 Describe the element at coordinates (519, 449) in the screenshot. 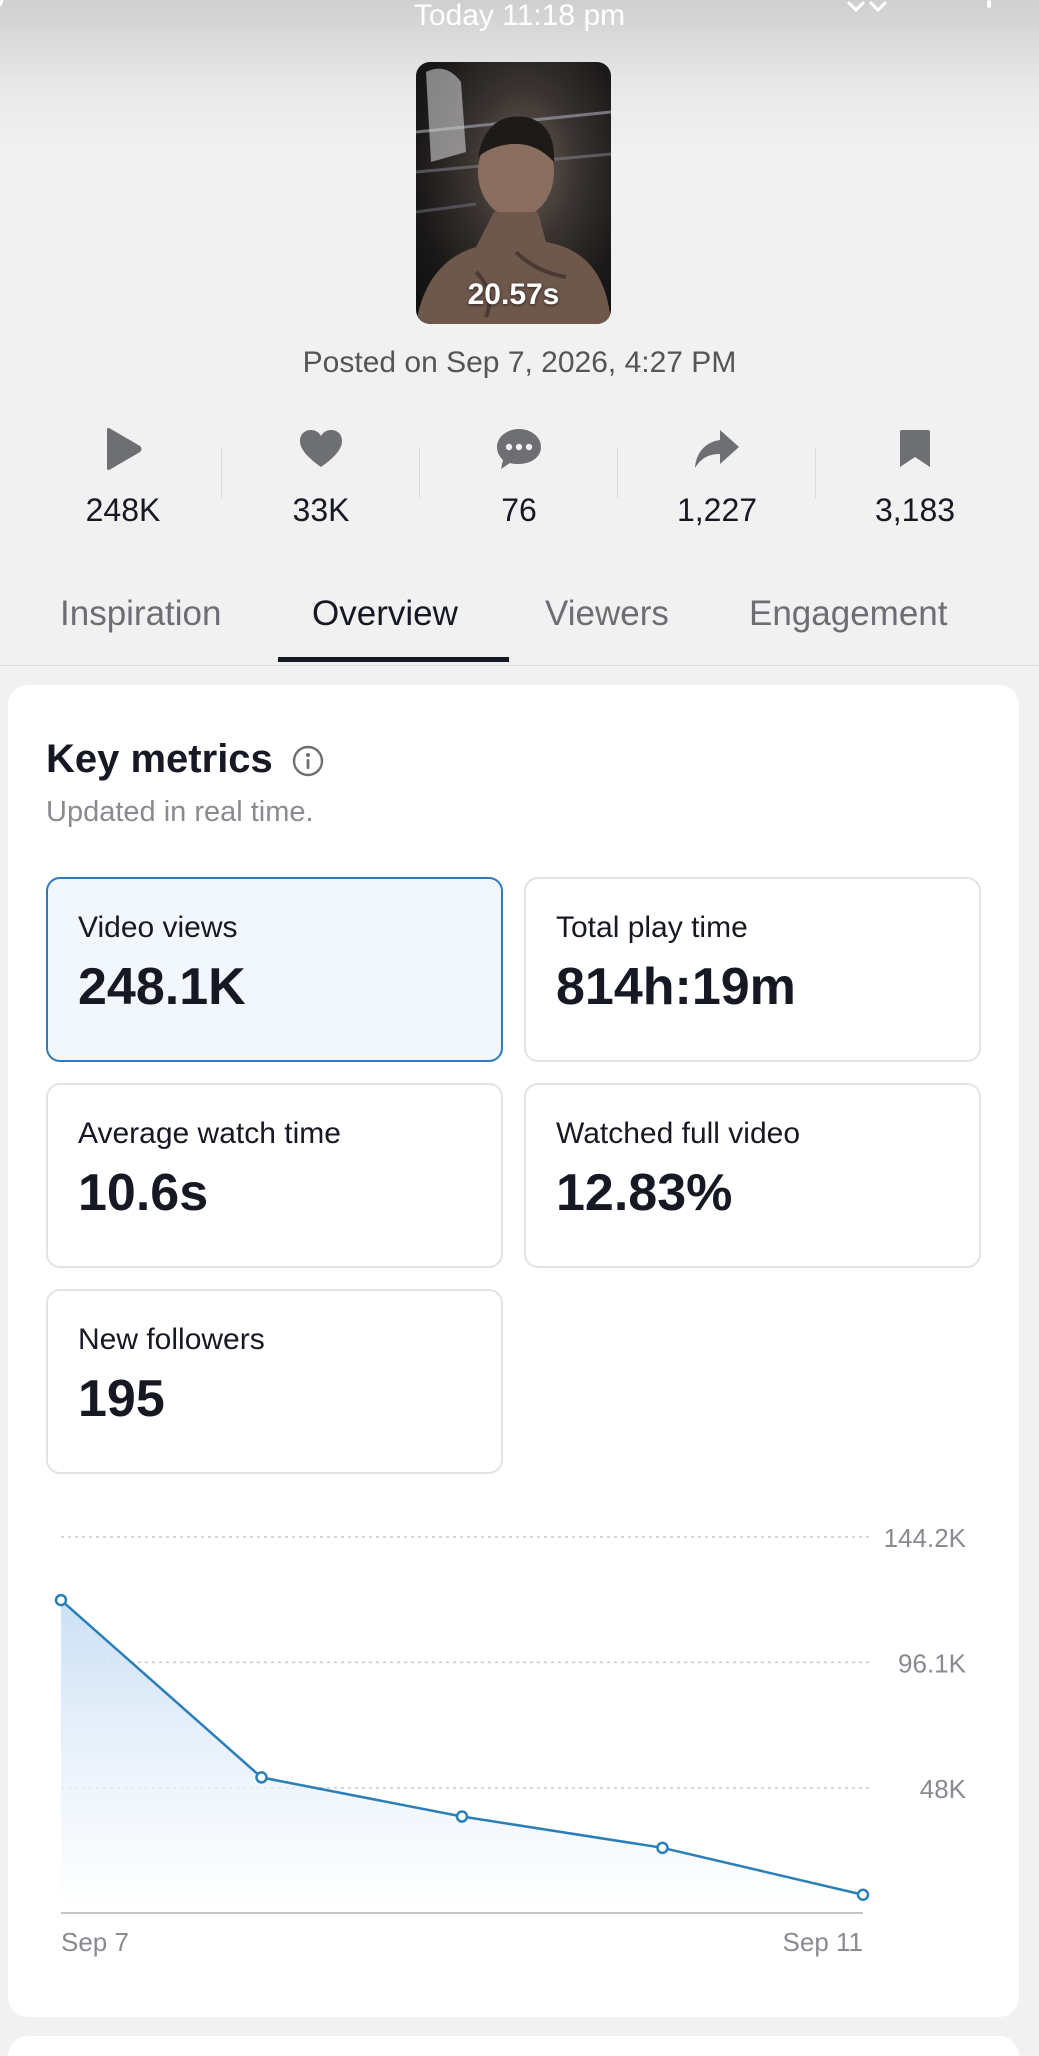

I see `comment-icon` at that location.